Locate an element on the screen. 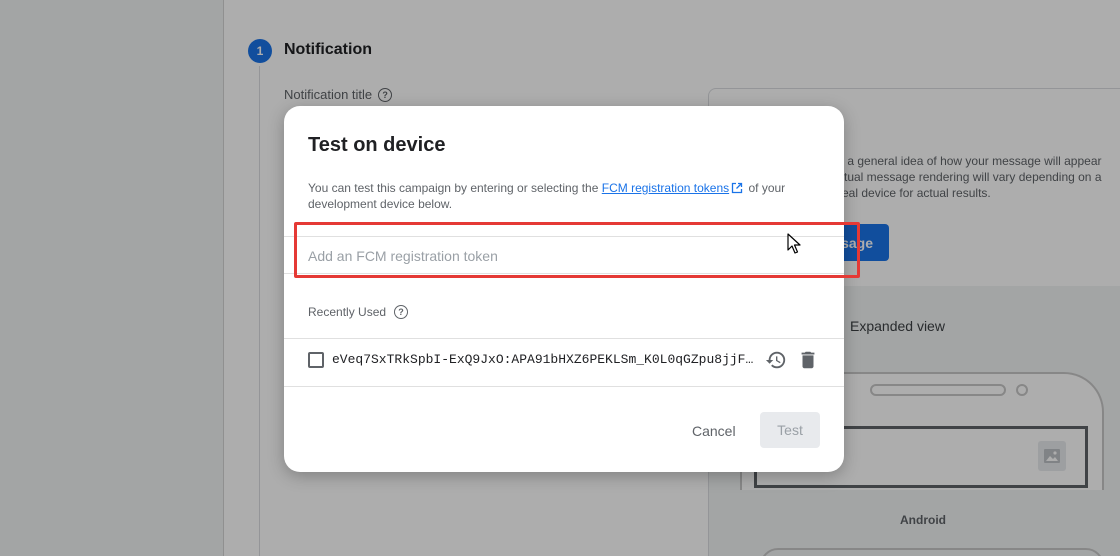 The image size is (1120, 556). token-input-row is located at coordinates (564, 255).